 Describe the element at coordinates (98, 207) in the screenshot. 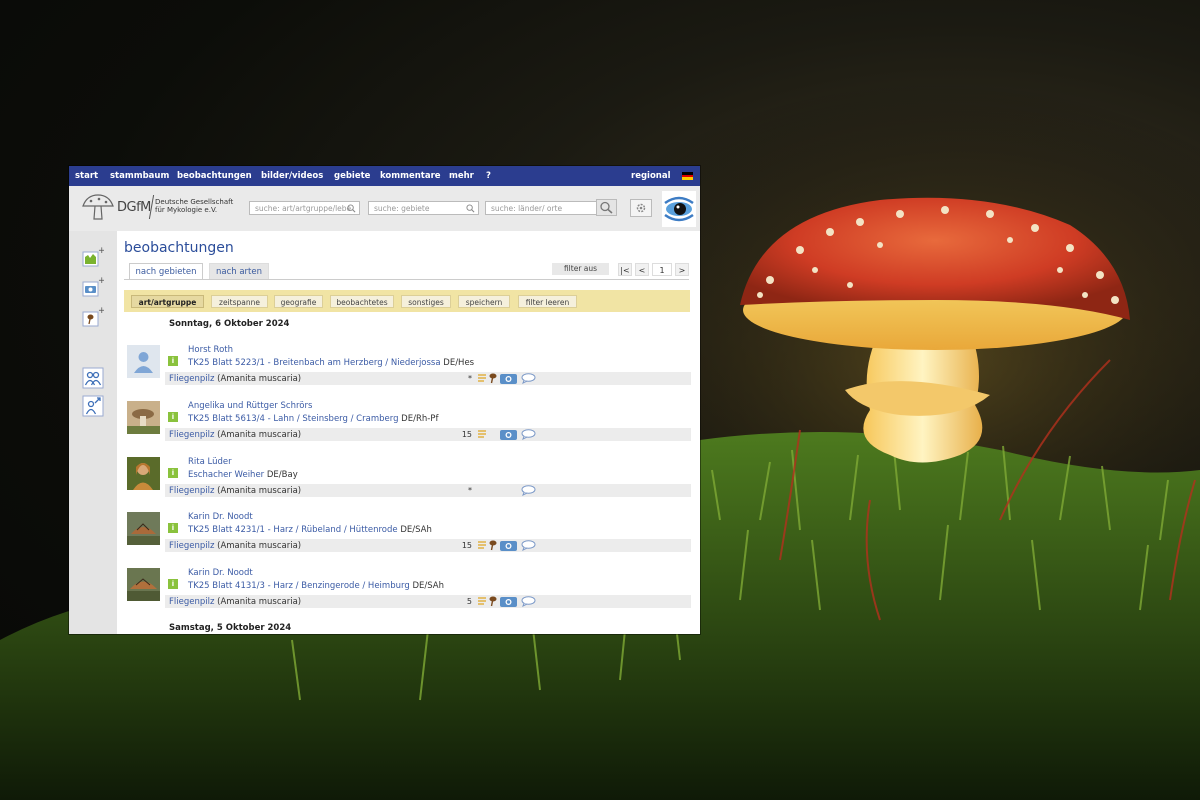

I see `dgfm-mushroom-logo-icon` at that location.